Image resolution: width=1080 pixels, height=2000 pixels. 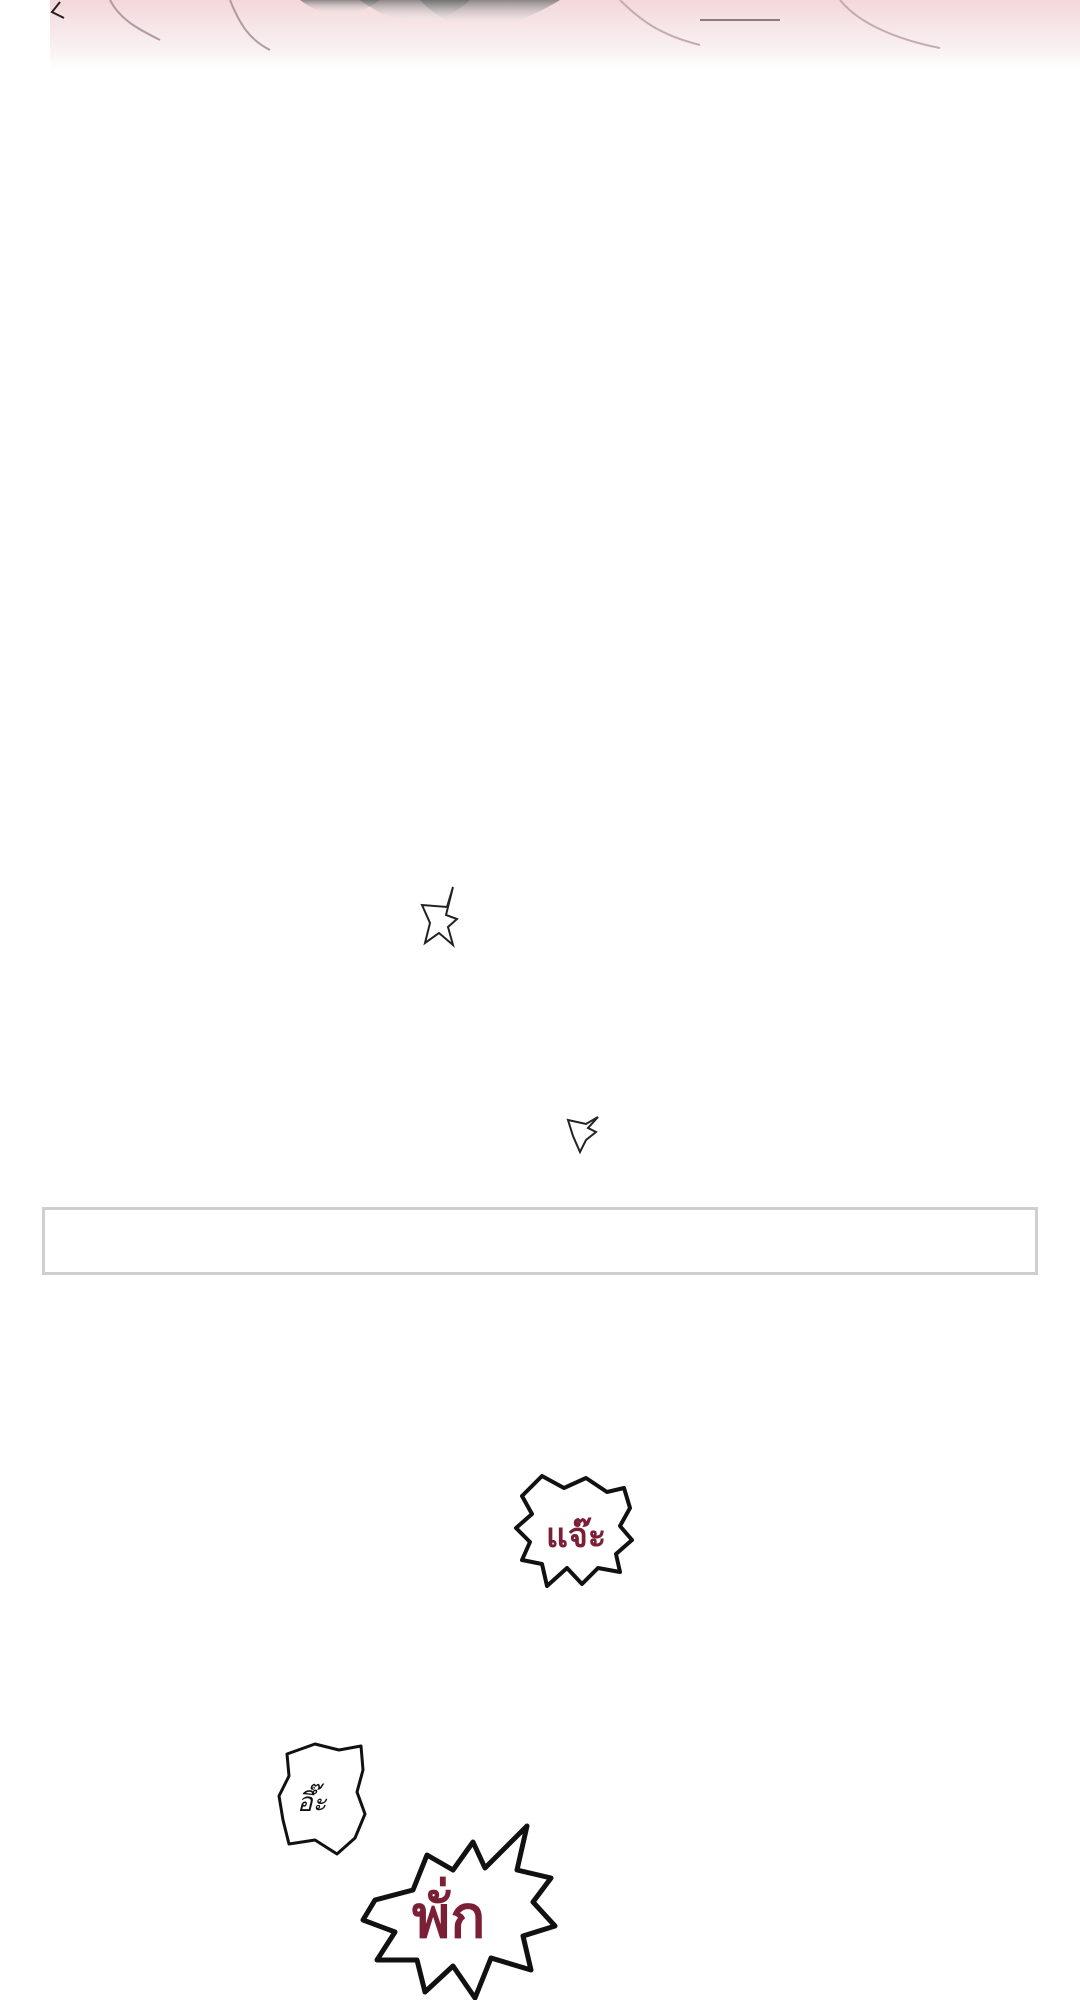 I want to click on sfx-text-gasp: อึ๊ะ, so click(x=312, y=1803).